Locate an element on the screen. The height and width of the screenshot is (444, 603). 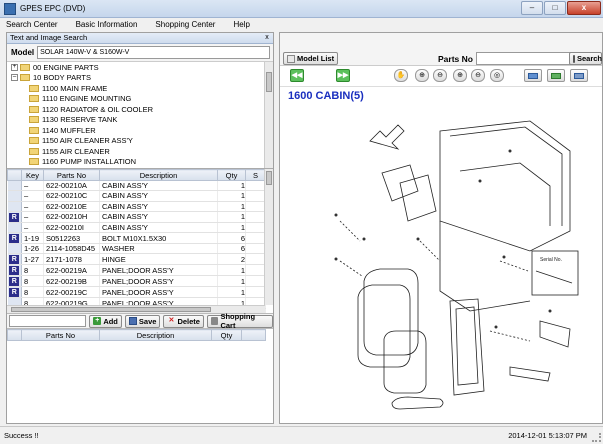
model-list-button: Model List is located at coordinates (311, 58).